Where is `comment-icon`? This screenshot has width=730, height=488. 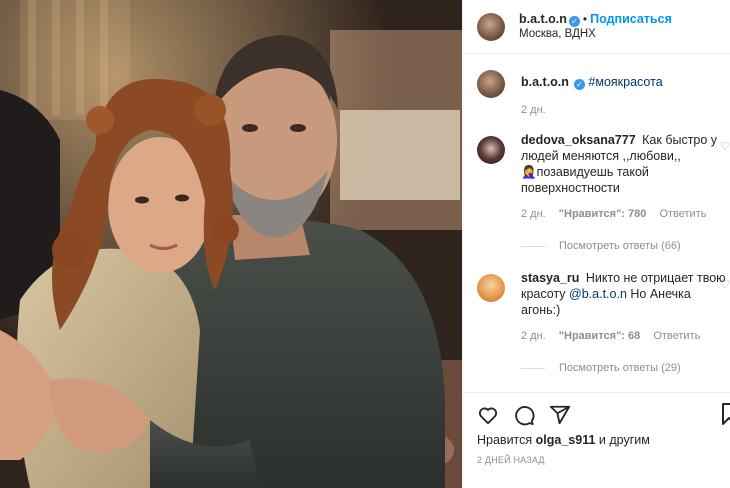
comment-icon is located at coordinates (524, 415).